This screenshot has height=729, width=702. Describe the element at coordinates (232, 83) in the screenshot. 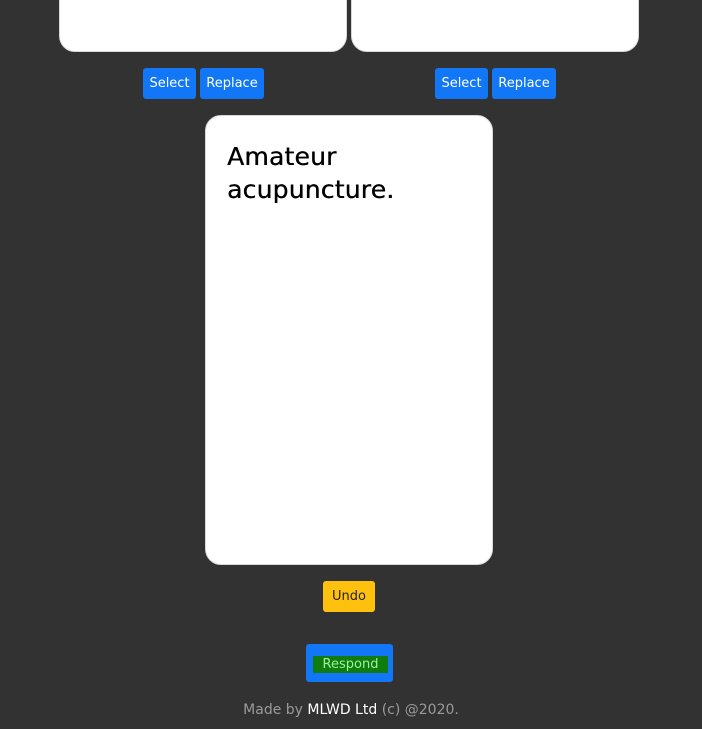

I see `replace-button-left: Replace` at that location.